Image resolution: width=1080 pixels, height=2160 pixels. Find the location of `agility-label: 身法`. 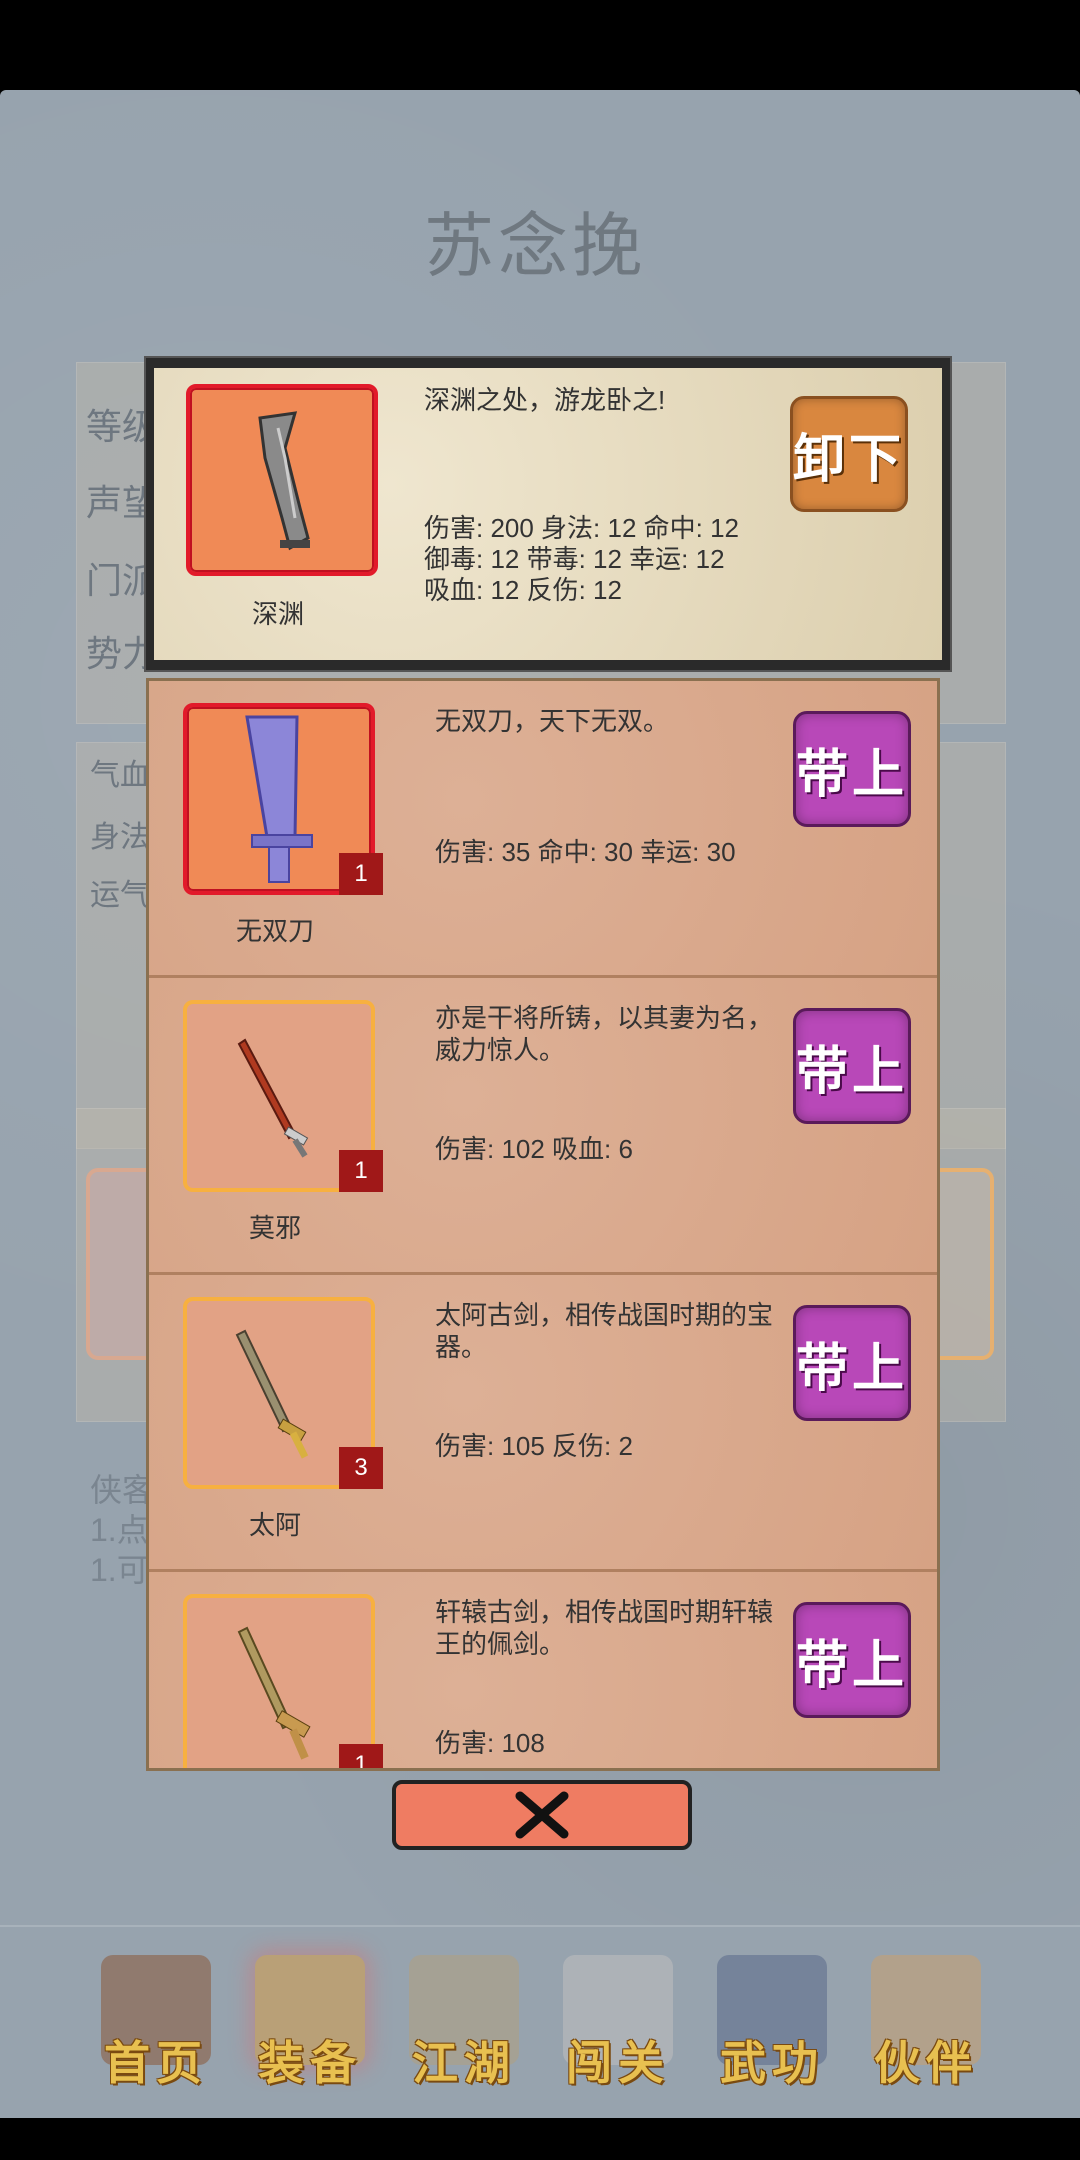

agility-label: 身法 is located at coordinates (120, 837).